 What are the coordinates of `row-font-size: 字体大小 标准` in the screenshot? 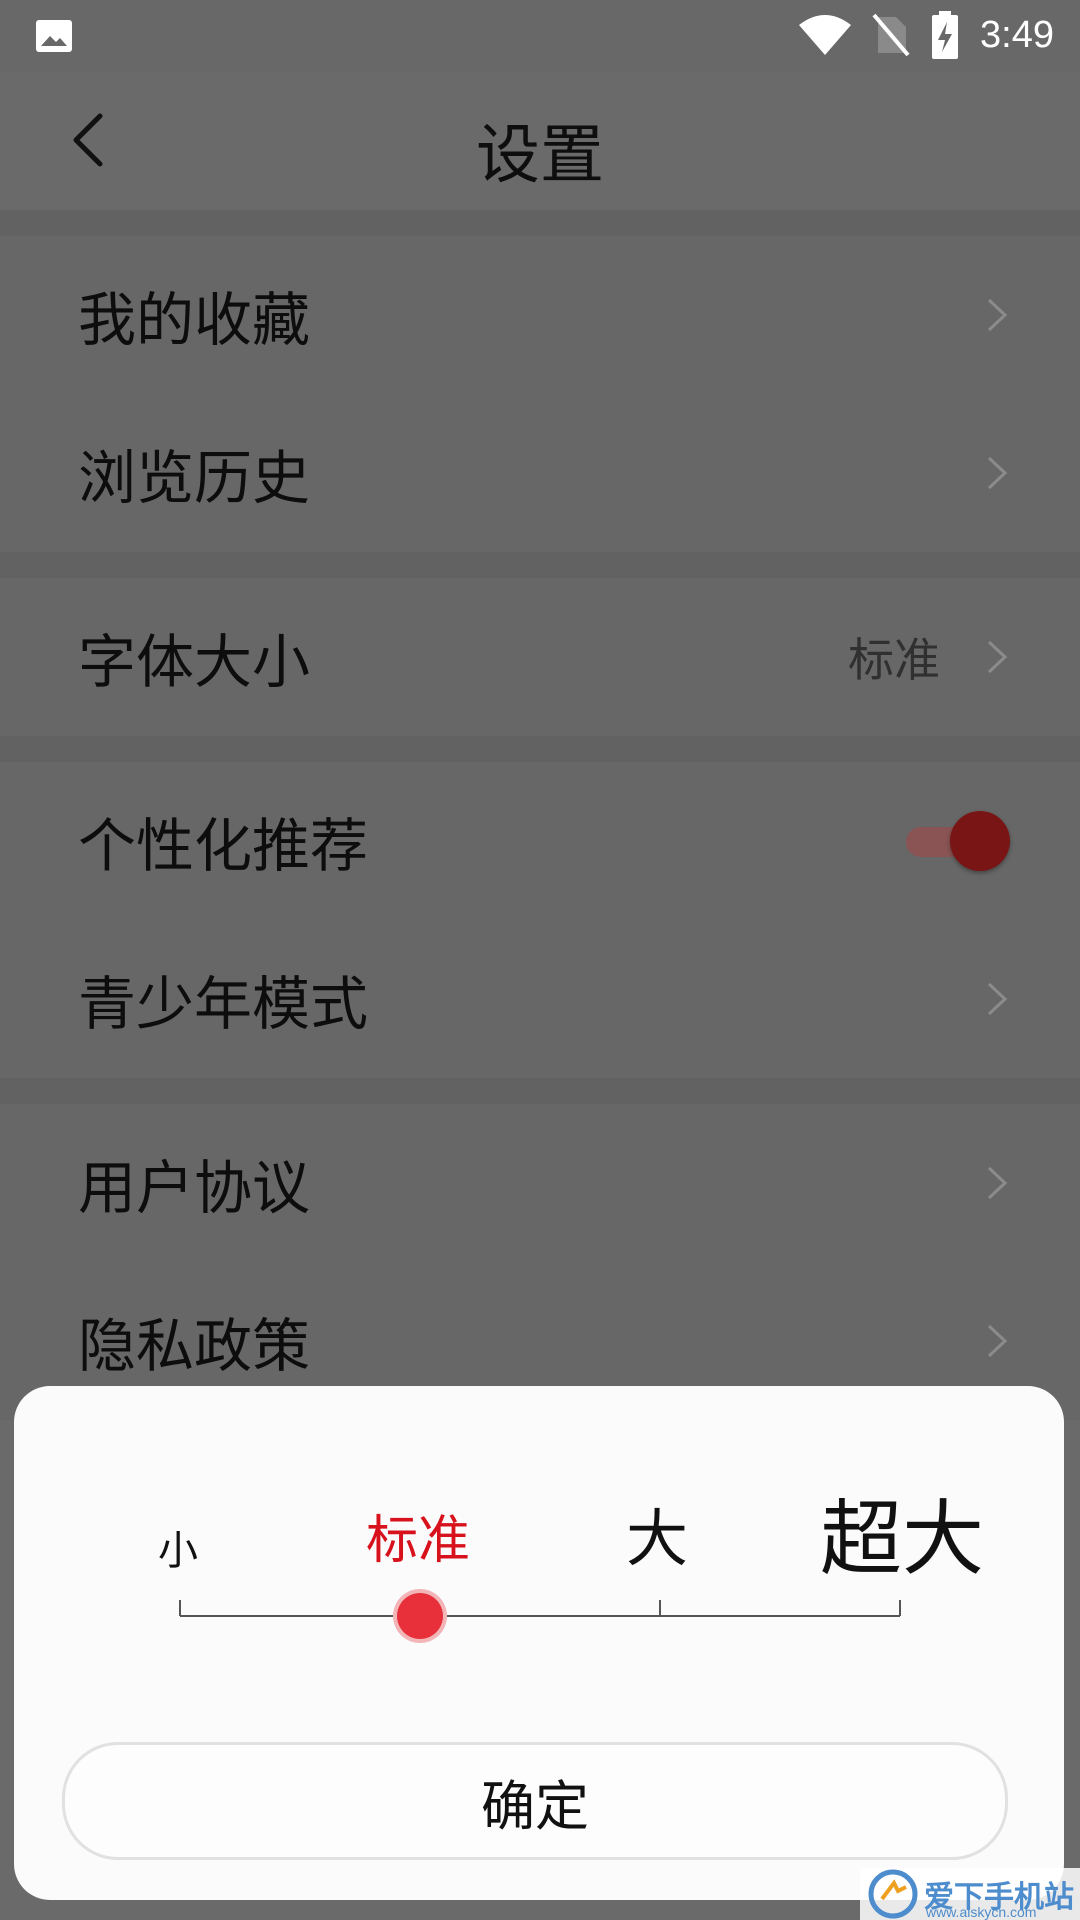 It's located at (540, 657).